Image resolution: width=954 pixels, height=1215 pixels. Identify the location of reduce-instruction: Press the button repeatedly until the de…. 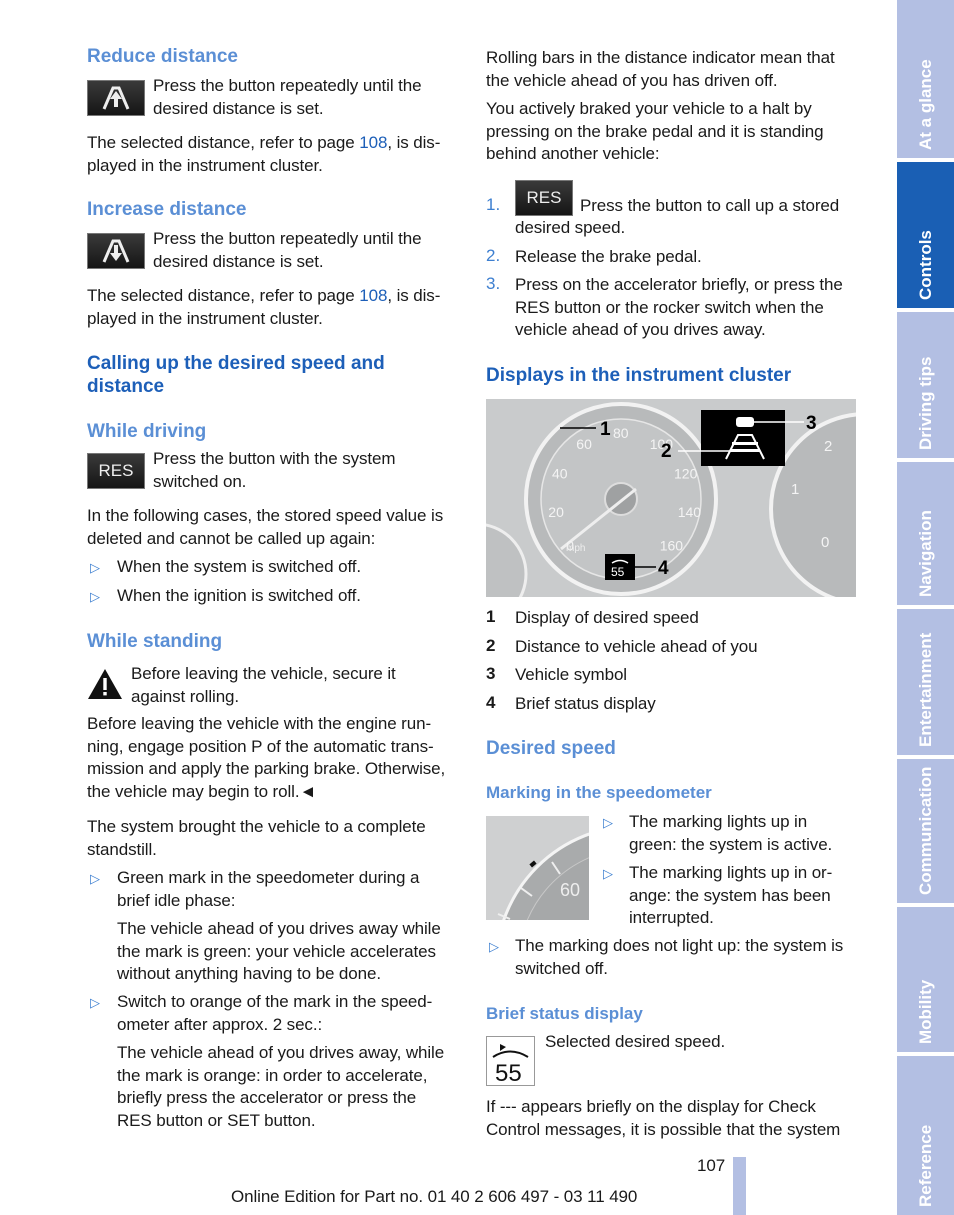
(287, 97).